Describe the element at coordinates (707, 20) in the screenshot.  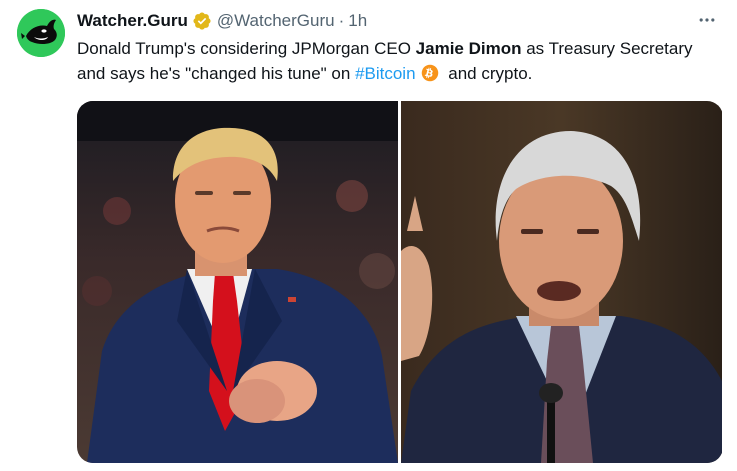
I see `more-horizontal-icon` at that location.